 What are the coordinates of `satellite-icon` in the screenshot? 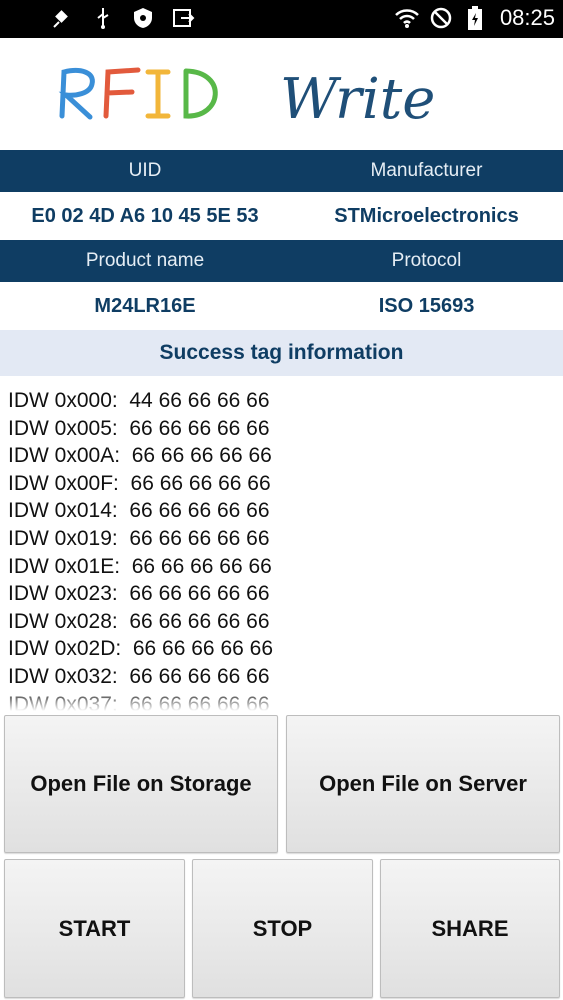 It's located at (63, 18).